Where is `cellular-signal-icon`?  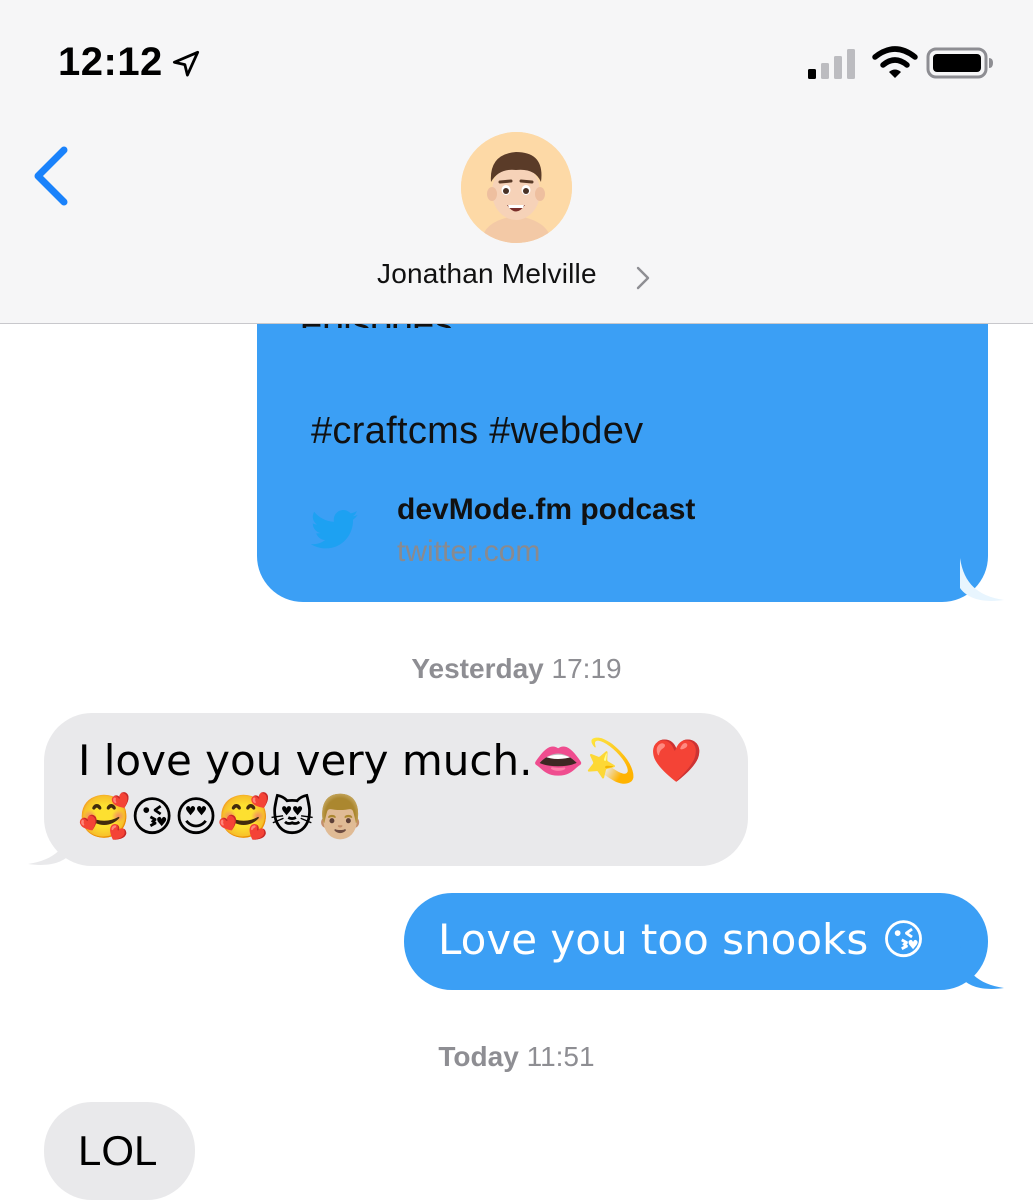
cellular-signal-icon is located at coordinates (831, 64).